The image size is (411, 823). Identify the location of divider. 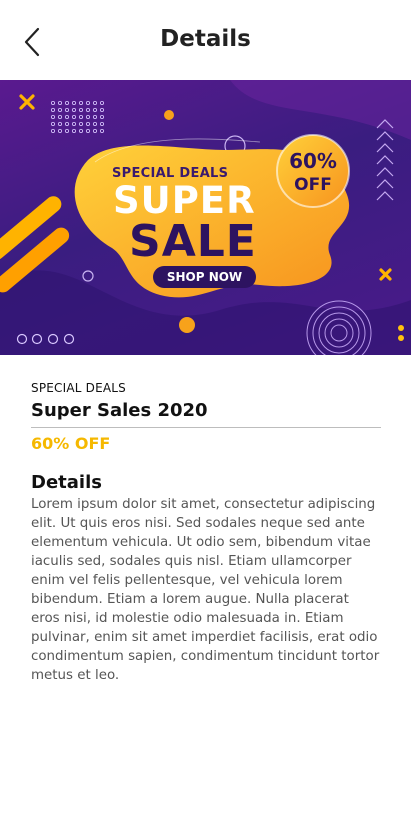
(206, 427).